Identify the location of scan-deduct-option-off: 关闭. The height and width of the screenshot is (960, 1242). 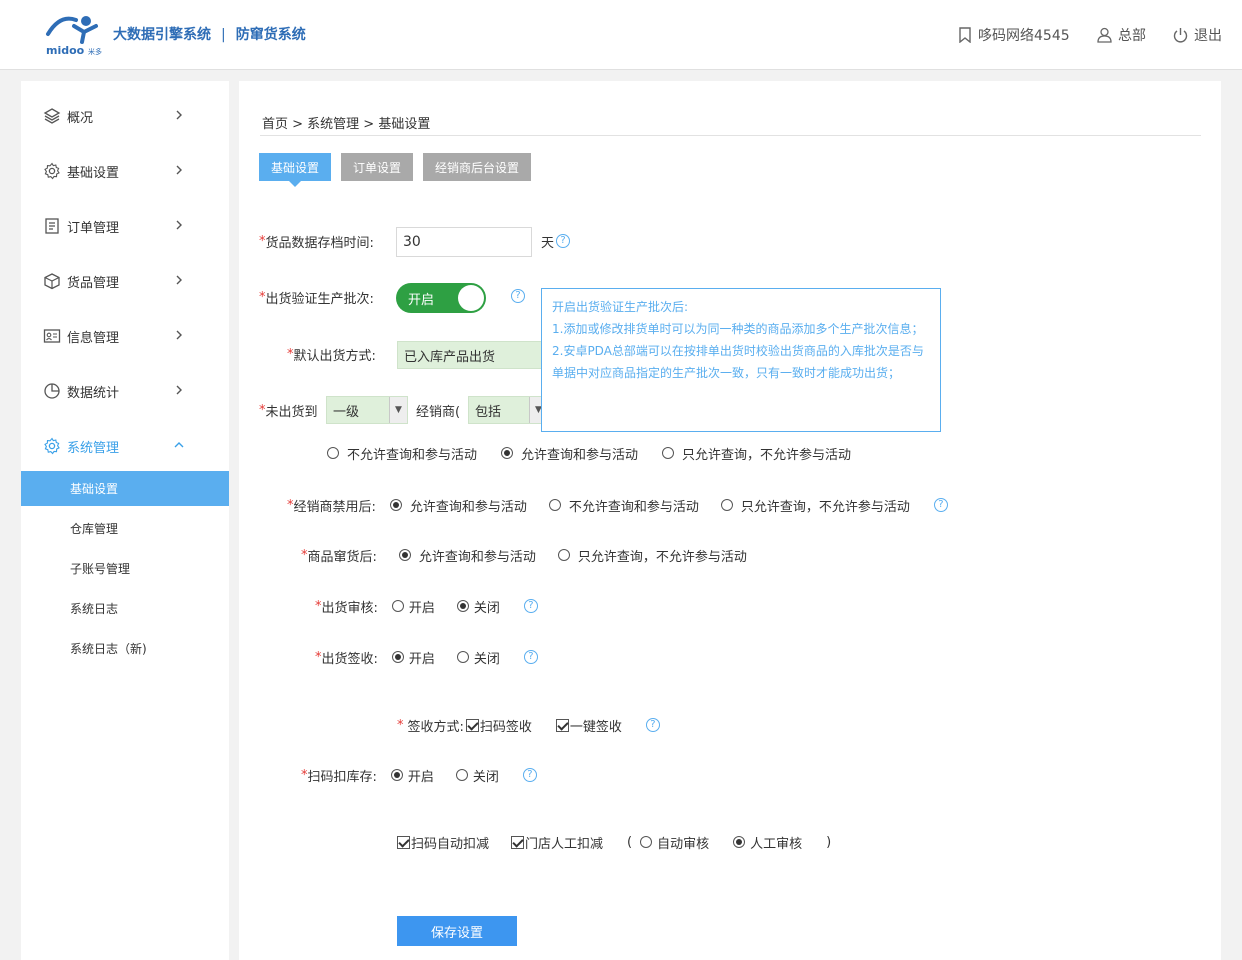
(477, 775).